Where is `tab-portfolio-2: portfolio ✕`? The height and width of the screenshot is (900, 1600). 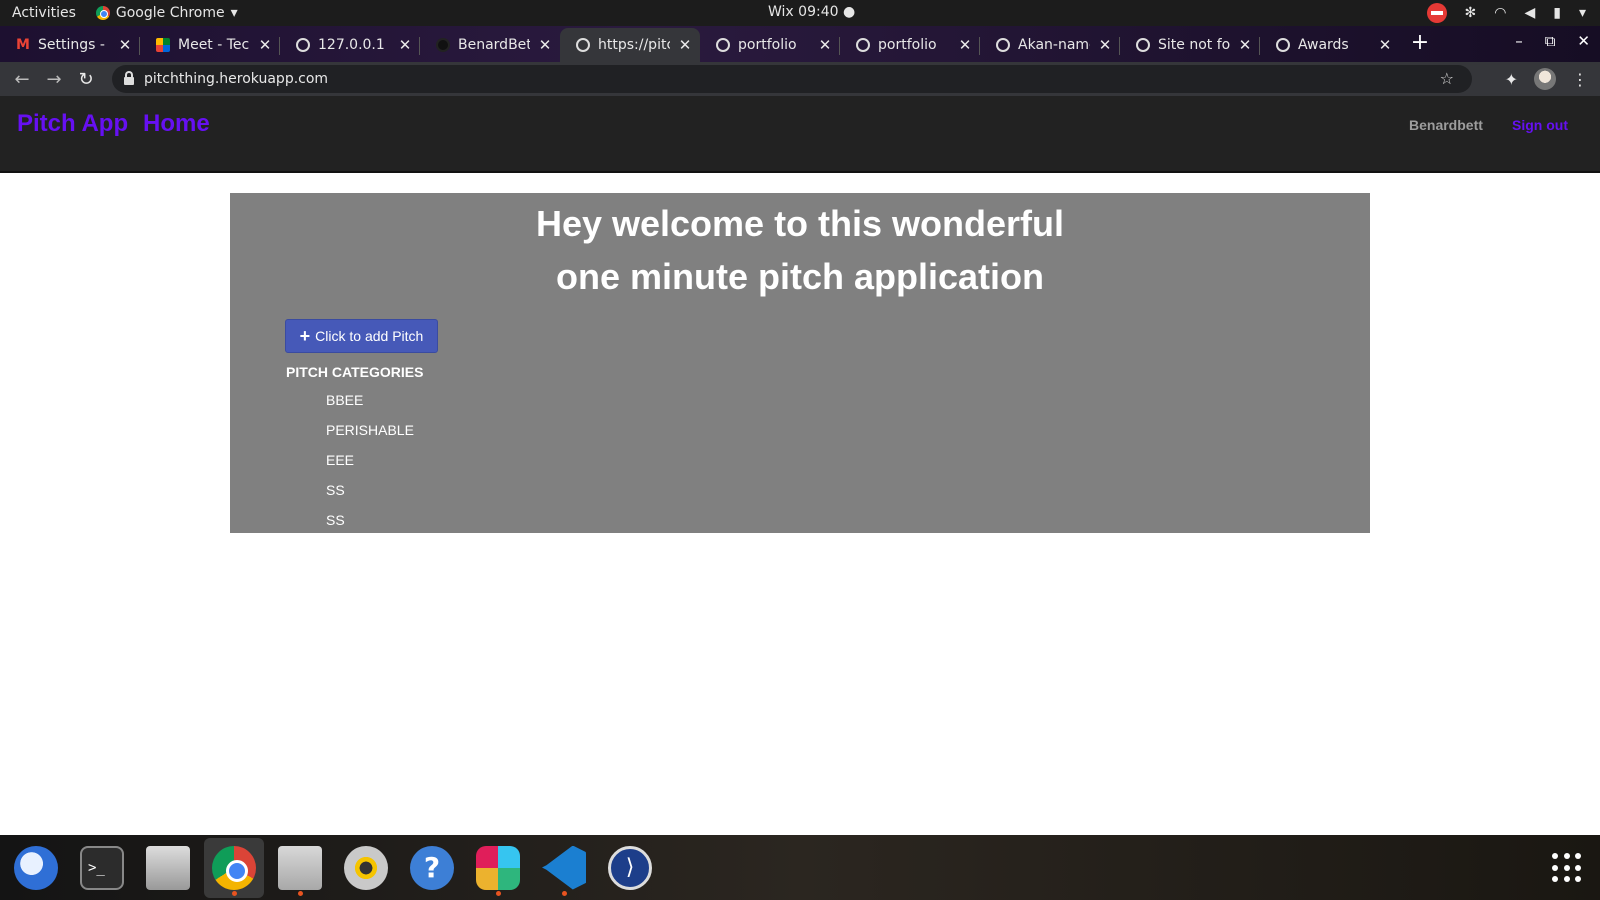 tab-portfolio-2: portfolio ✕ is located at coordinates (910, 45).